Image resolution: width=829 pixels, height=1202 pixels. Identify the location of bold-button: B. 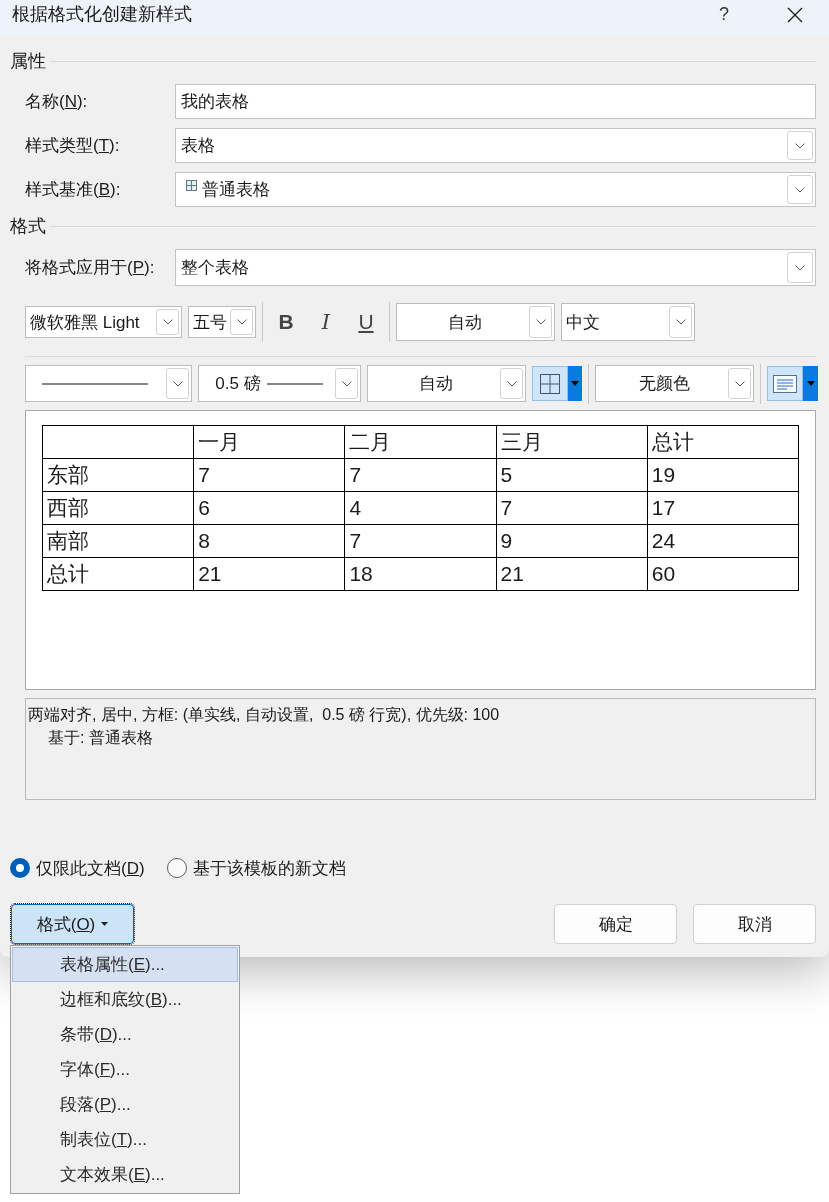
(286, 322).